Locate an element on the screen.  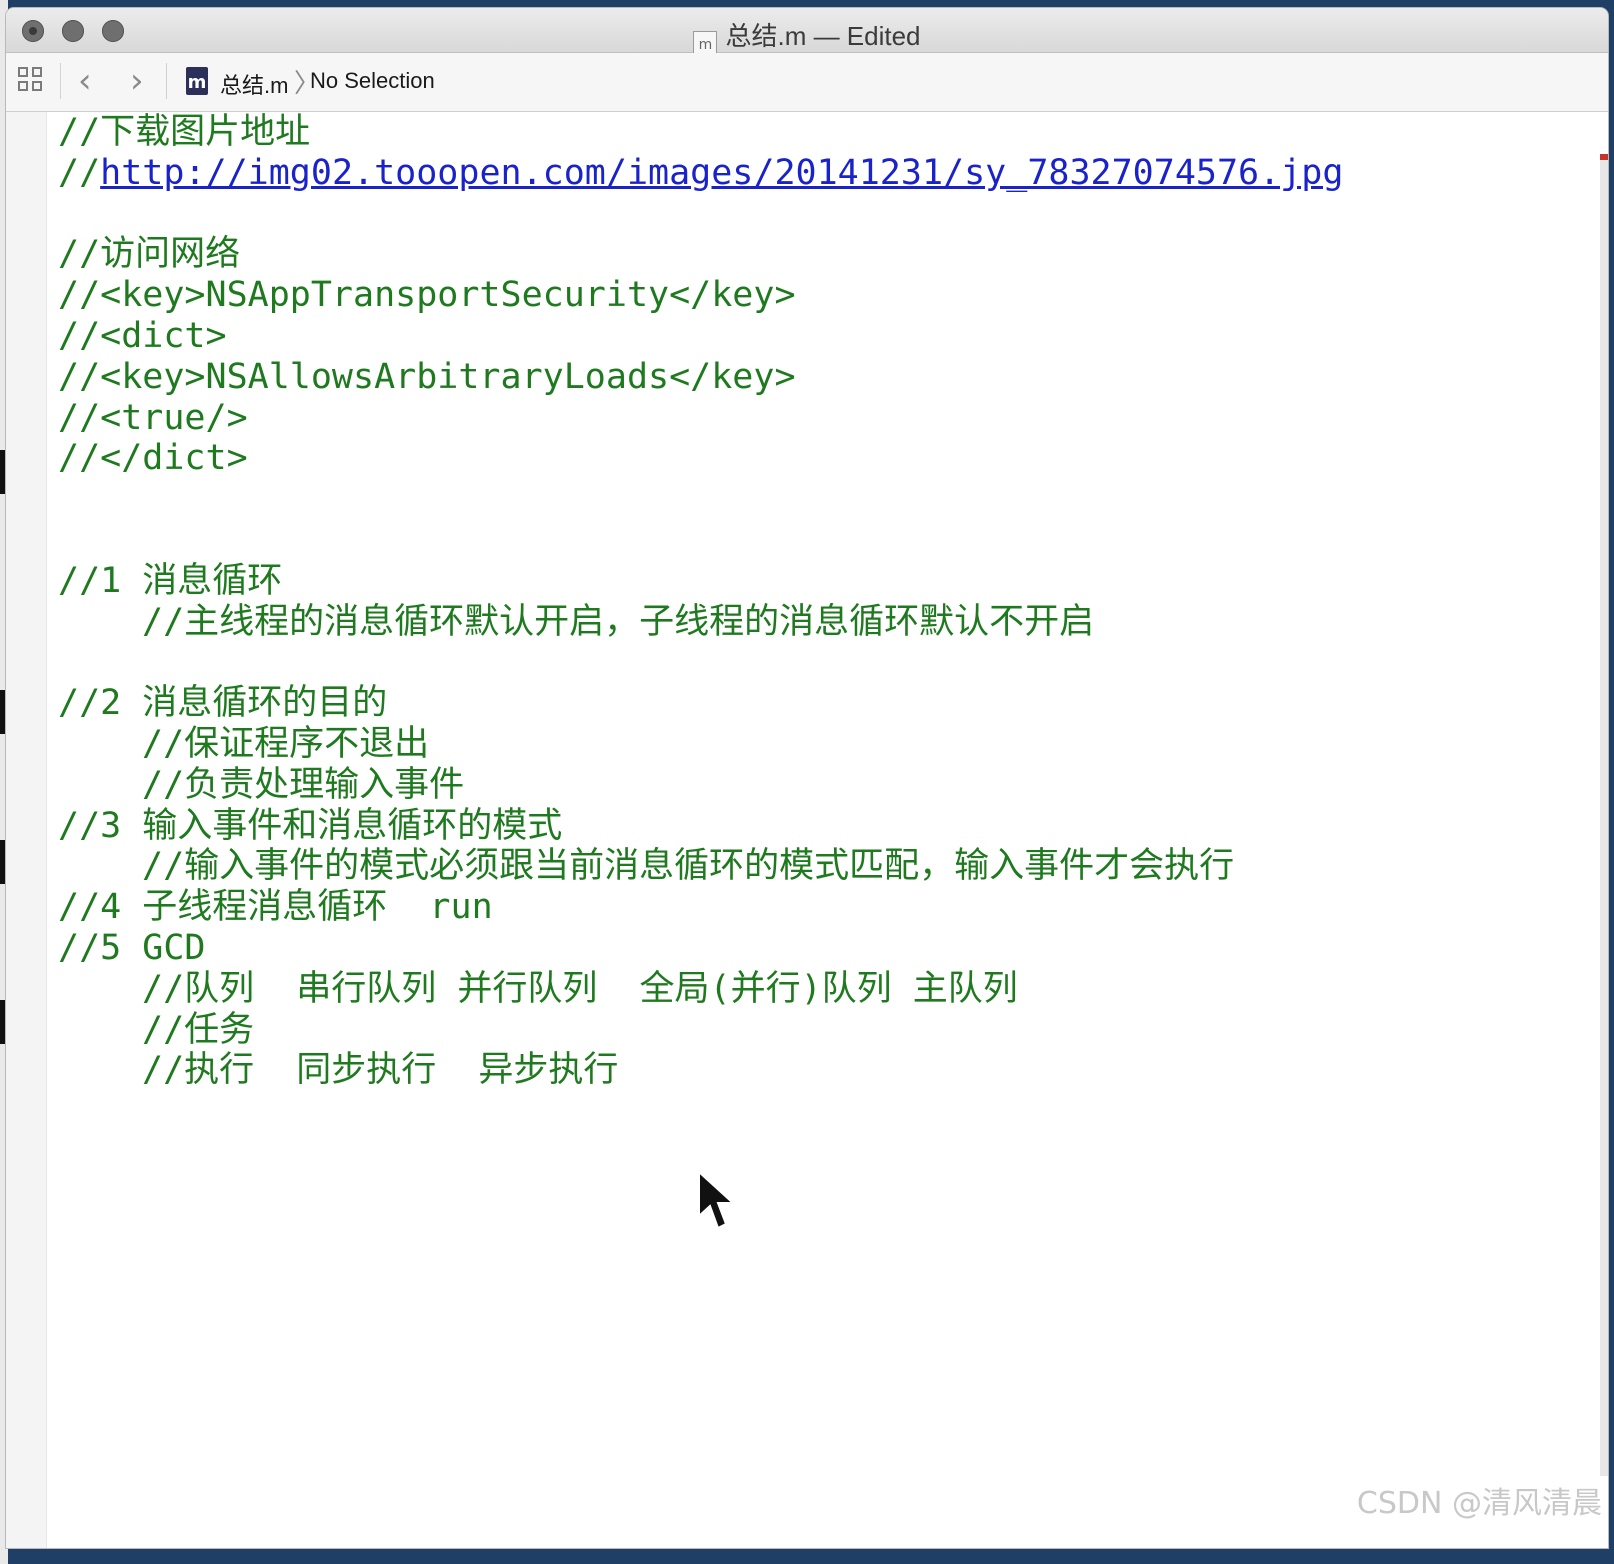
title-bar: m 总结.m — Edited is located at coordinates (807, 33).